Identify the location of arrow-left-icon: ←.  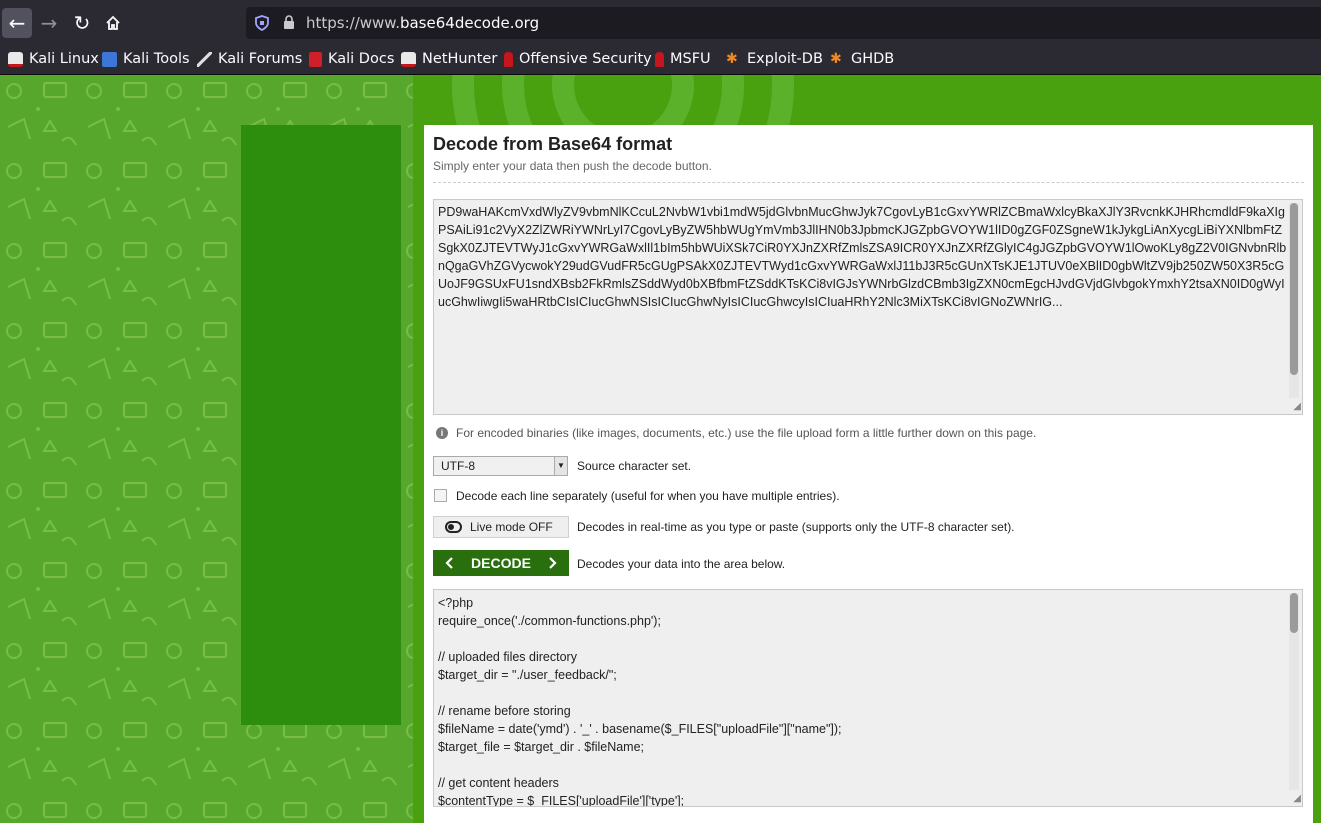
(17, 23).